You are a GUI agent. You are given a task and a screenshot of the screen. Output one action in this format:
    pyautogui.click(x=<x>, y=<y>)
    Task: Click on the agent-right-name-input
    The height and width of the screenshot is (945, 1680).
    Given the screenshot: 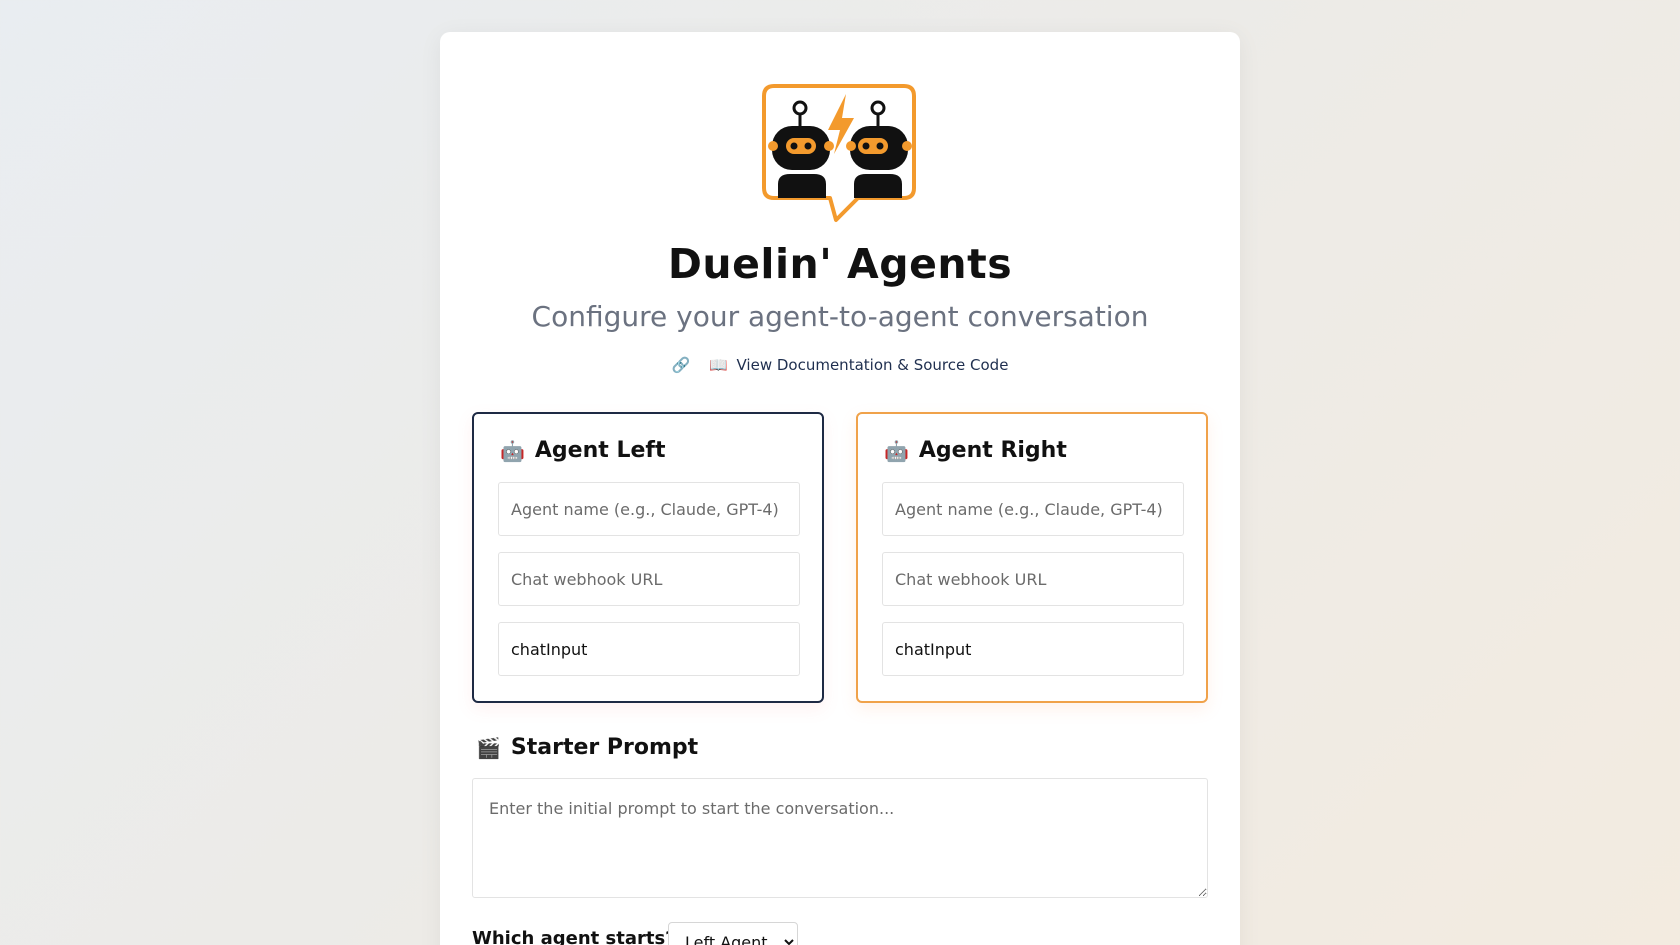 What is the action you would take?
    pyautogui.click(x=1033, y=509)
    